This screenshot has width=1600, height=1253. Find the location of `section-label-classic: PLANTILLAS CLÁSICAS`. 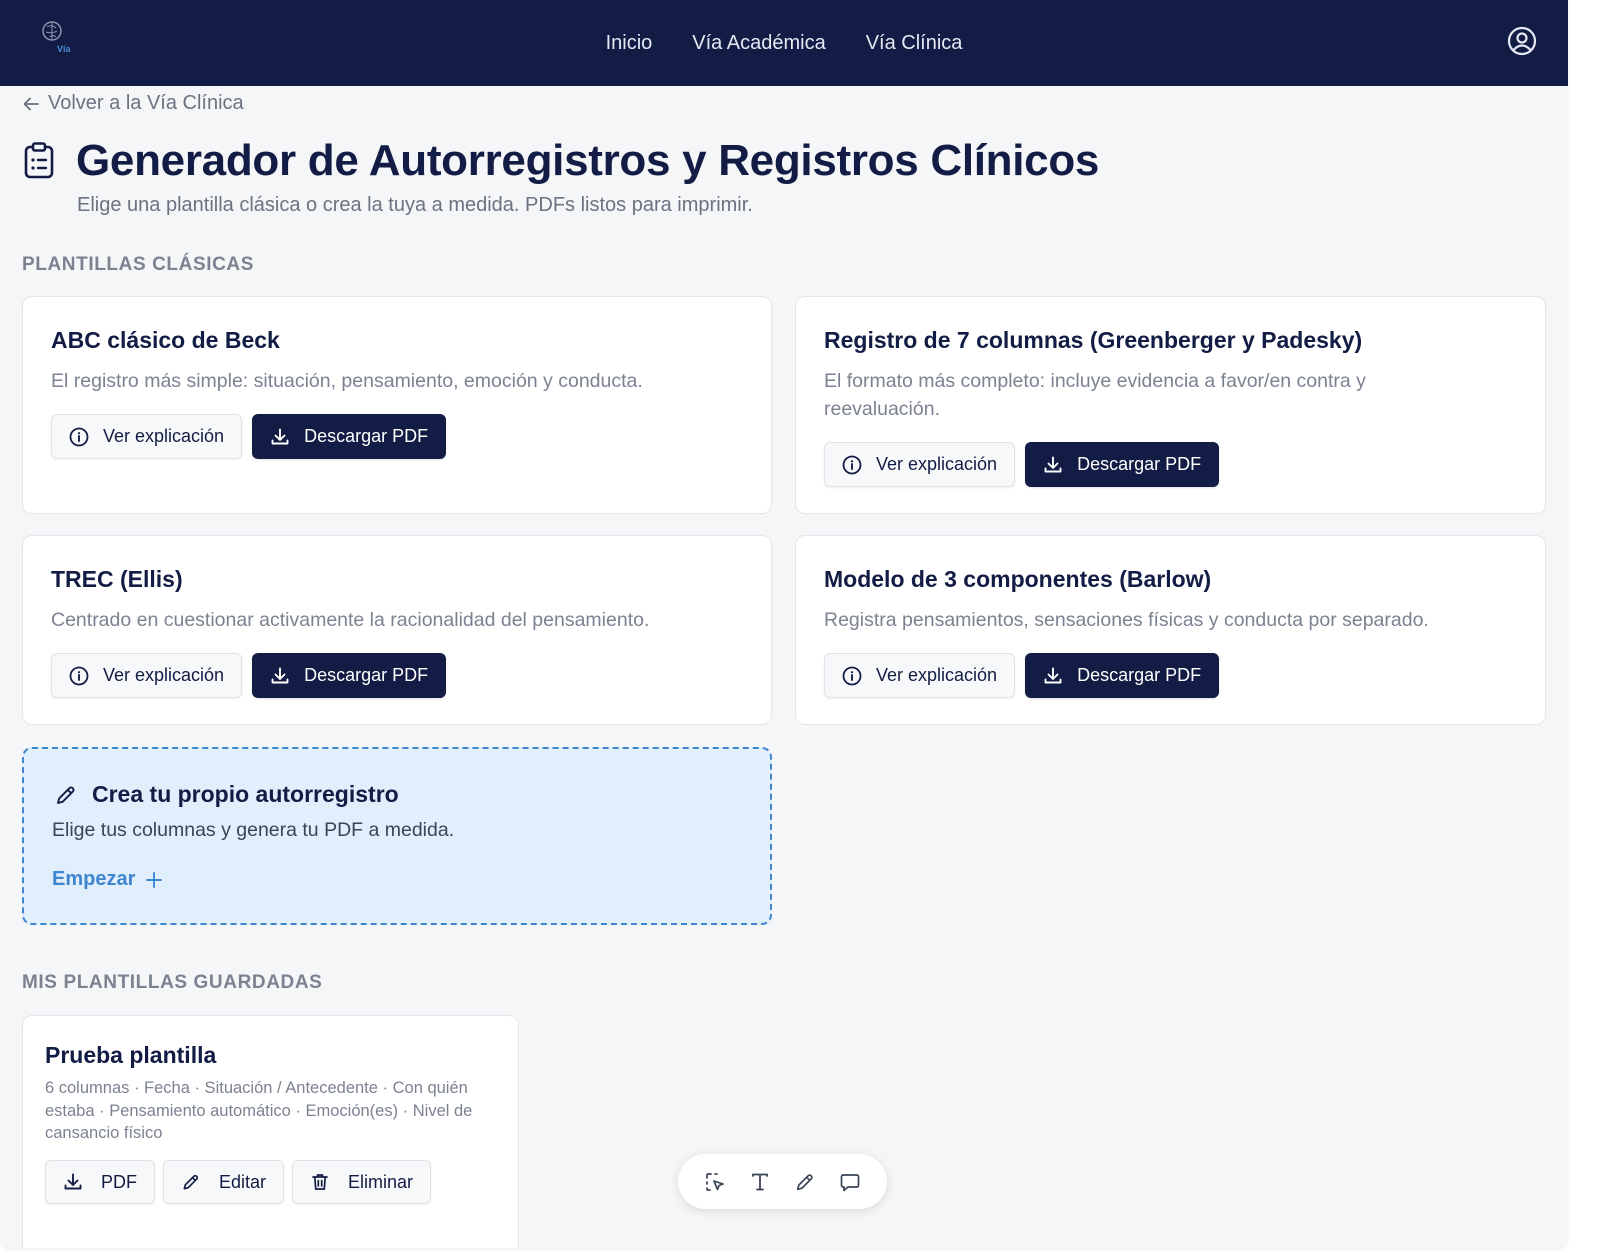

section-label-classic: PLANTILLAS CLÁSICAS is located at coordinates (138, 264).